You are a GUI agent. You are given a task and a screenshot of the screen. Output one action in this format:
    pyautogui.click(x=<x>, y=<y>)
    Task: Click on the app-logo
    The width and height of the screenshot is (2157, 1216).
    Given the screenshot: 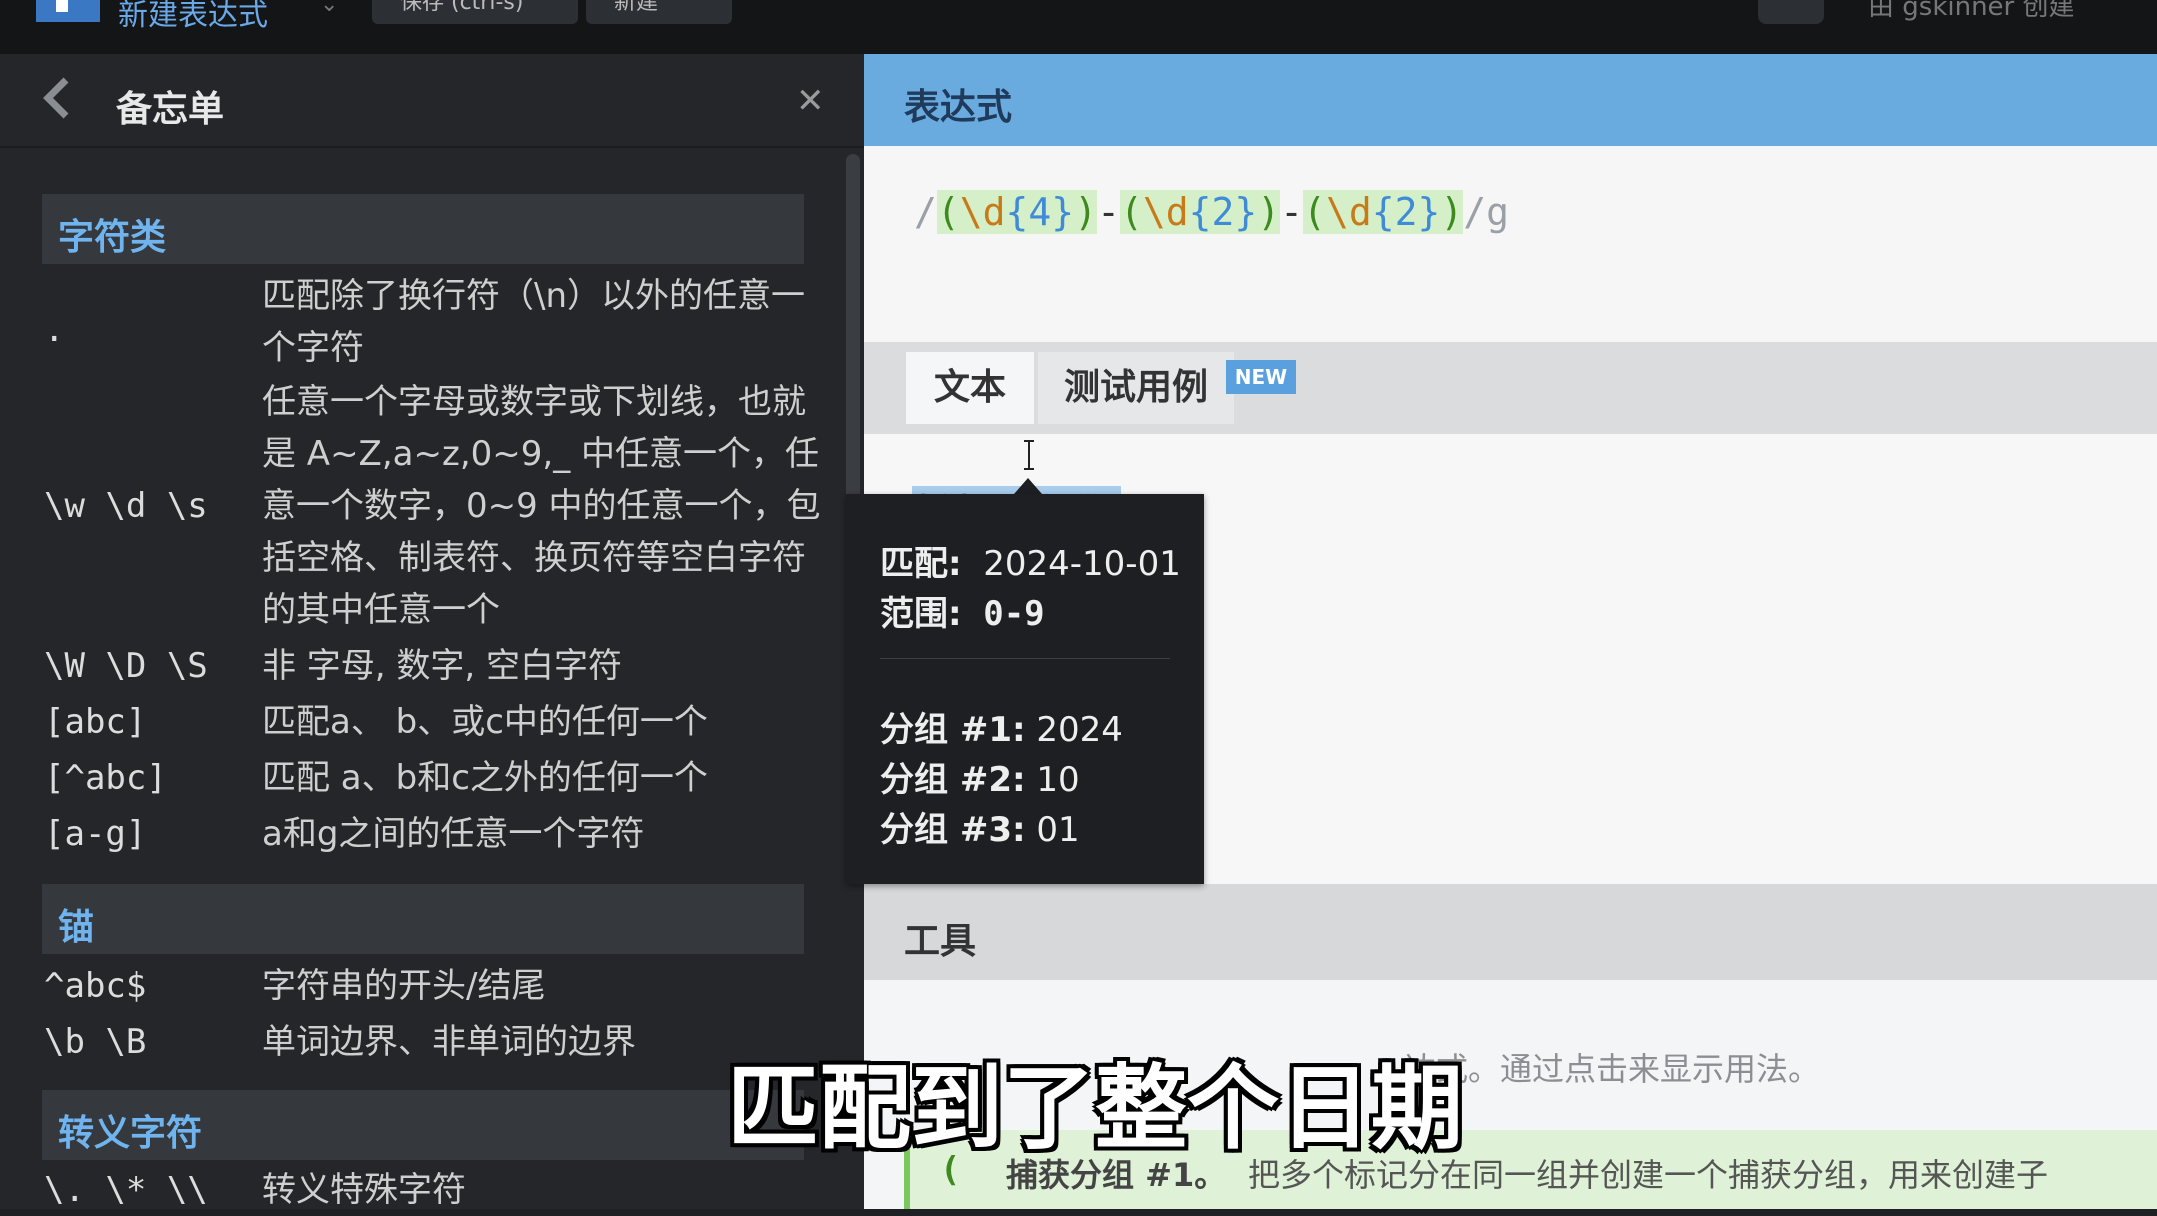 What is the action you would take?
    pyautogui.click(x=68, y=11)
    